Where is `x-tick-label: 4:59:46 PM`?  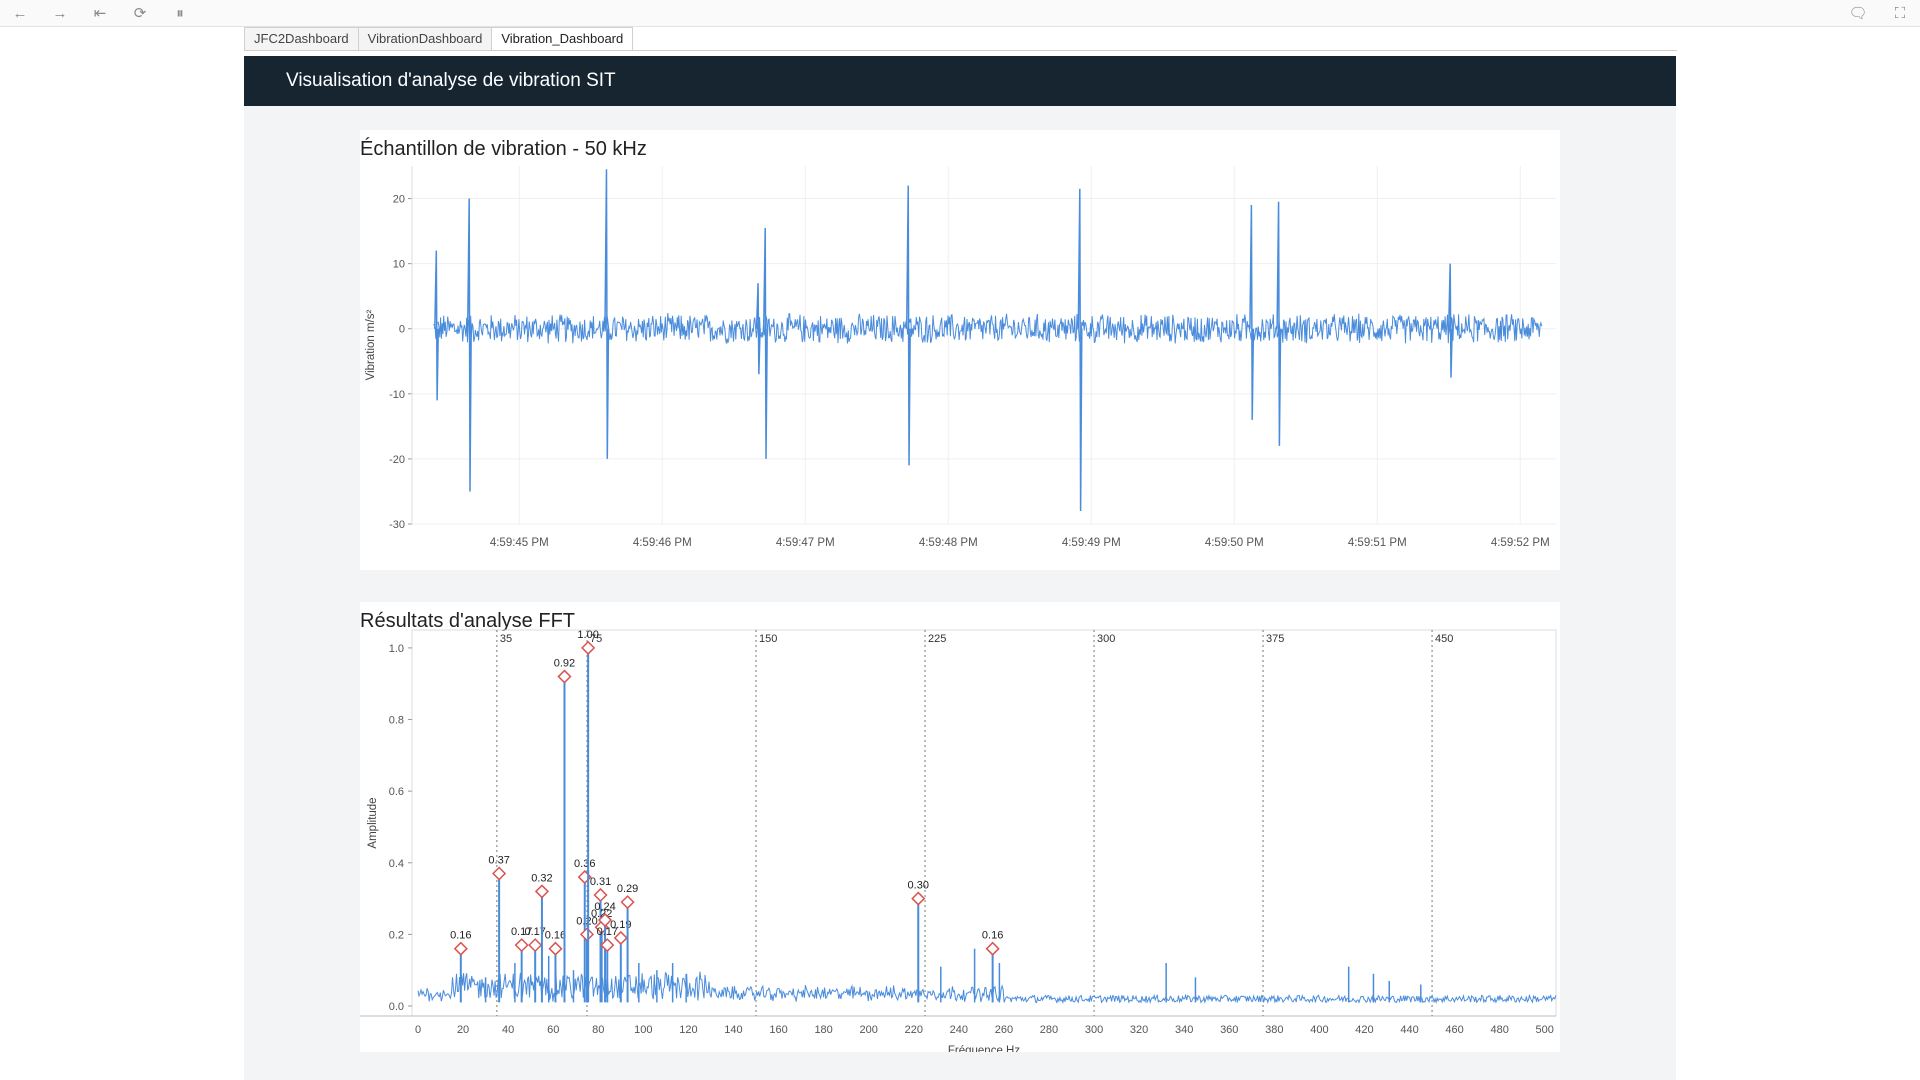 x-tick-label: 4:59:46 PM is located at coordinates (662, 543).